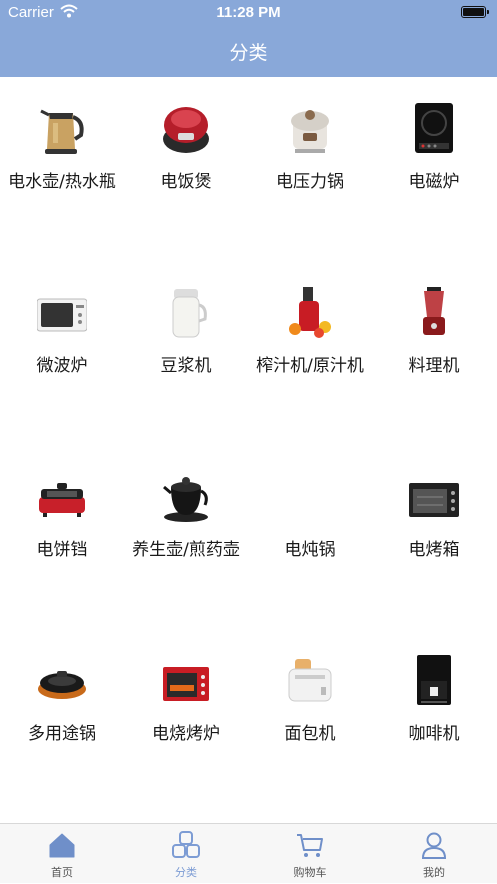 This screenshot has height=884, width=497. What do you see at coordinates (434, 680) in the screenshot?
I see `coffee-machine-icon` at bounding box center [434, 680].